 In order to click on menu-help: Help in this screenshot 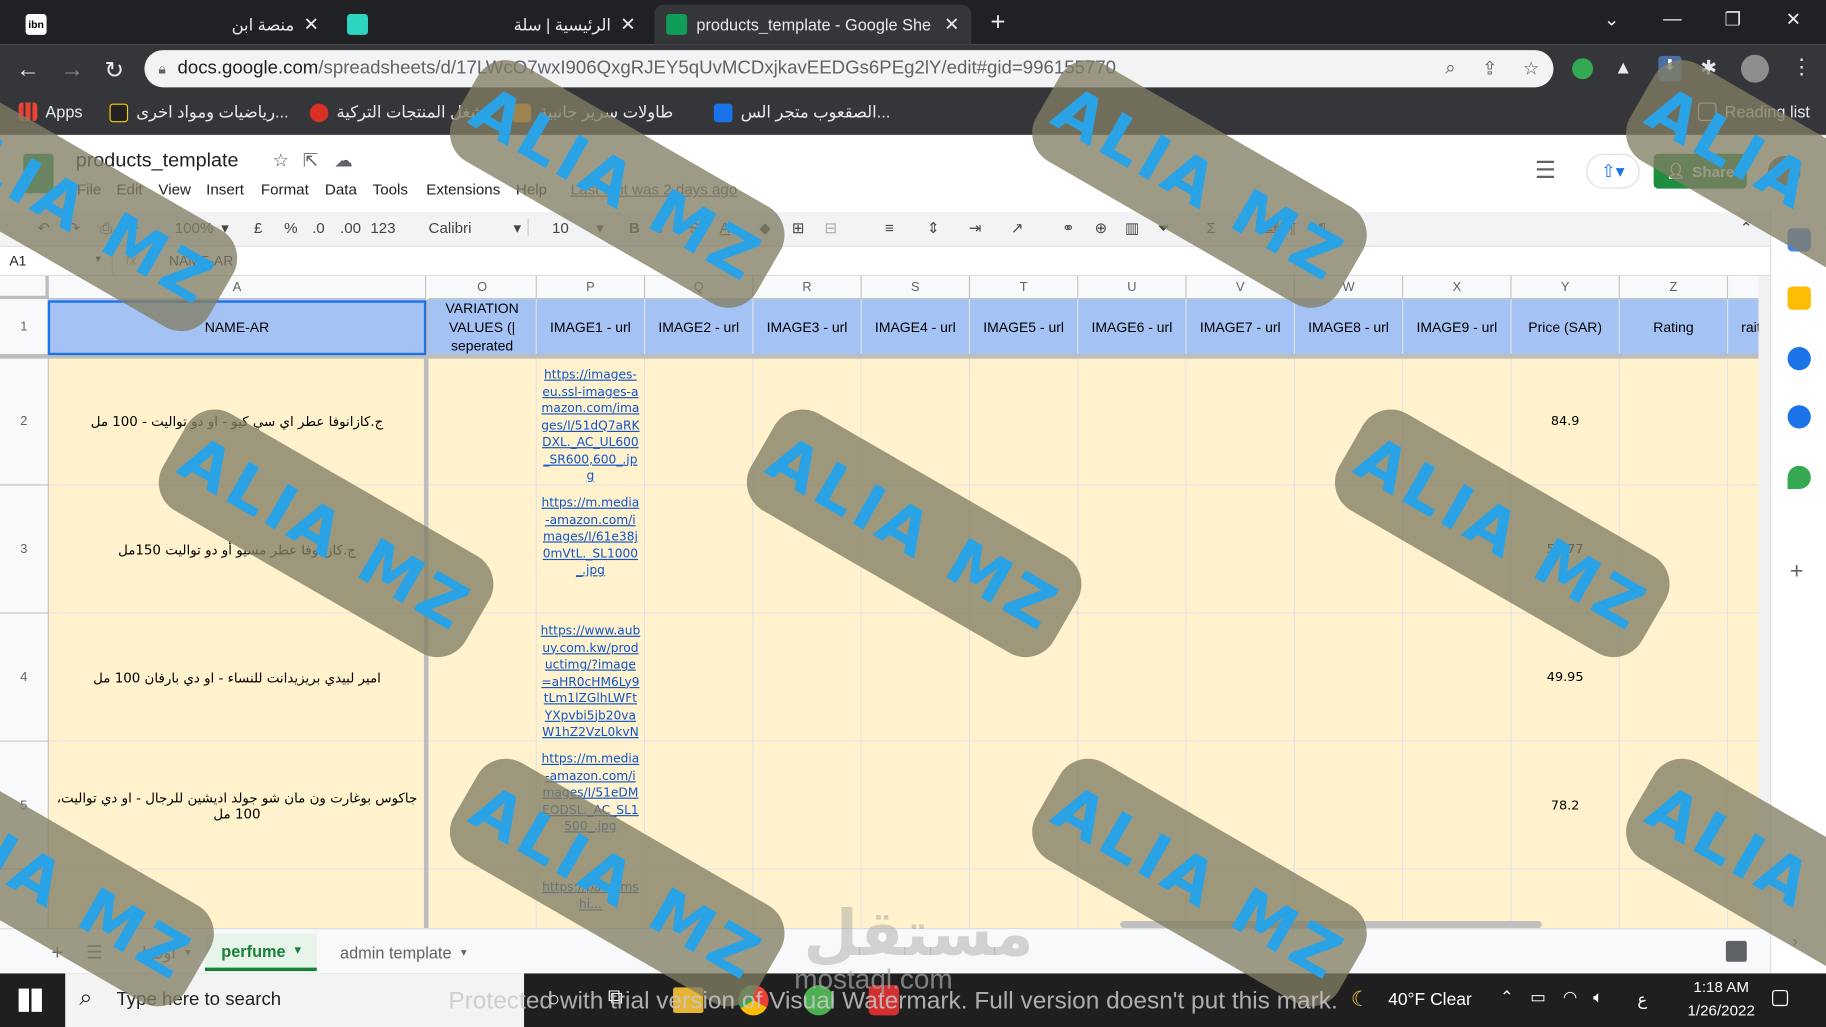, I will do `click(531, 188)`.